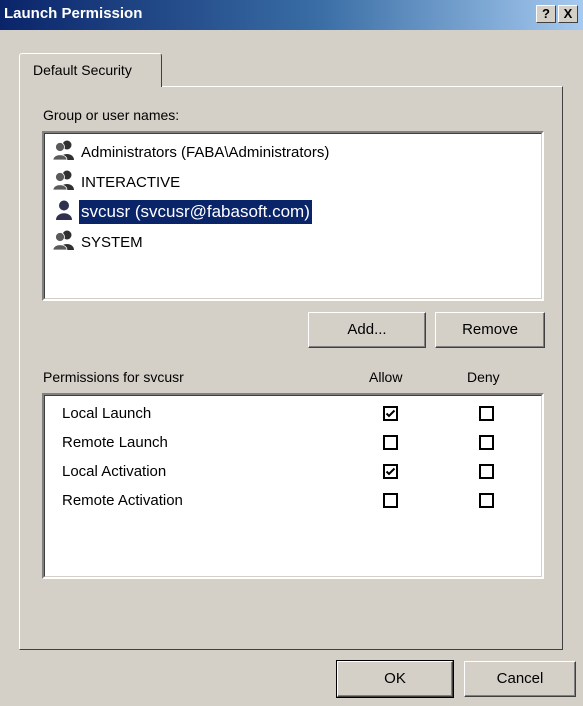  I want to click on deny-header: Deny, so click(483, 377).